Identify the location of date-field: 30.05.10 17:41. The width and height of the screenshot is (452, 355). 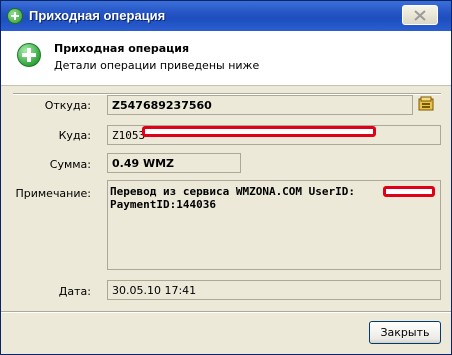
(274, 290).